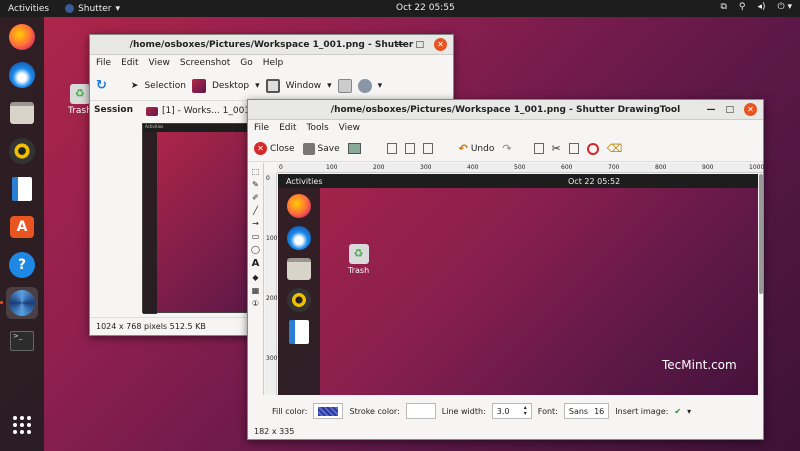 The width and height of the screenshot is (800, 451). Describe the element at coordinates (328, 411) in the screenshot. I see `fill-color-button` at that location.